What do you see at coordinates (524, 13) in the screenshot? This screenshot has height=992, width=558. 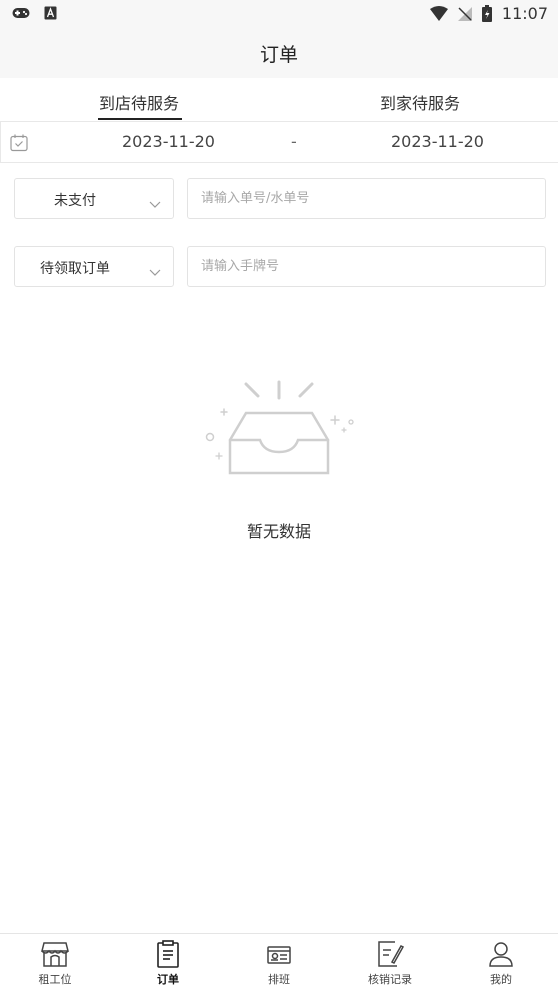 I see `status-time: 11:07` at bounding box center [524, 13].